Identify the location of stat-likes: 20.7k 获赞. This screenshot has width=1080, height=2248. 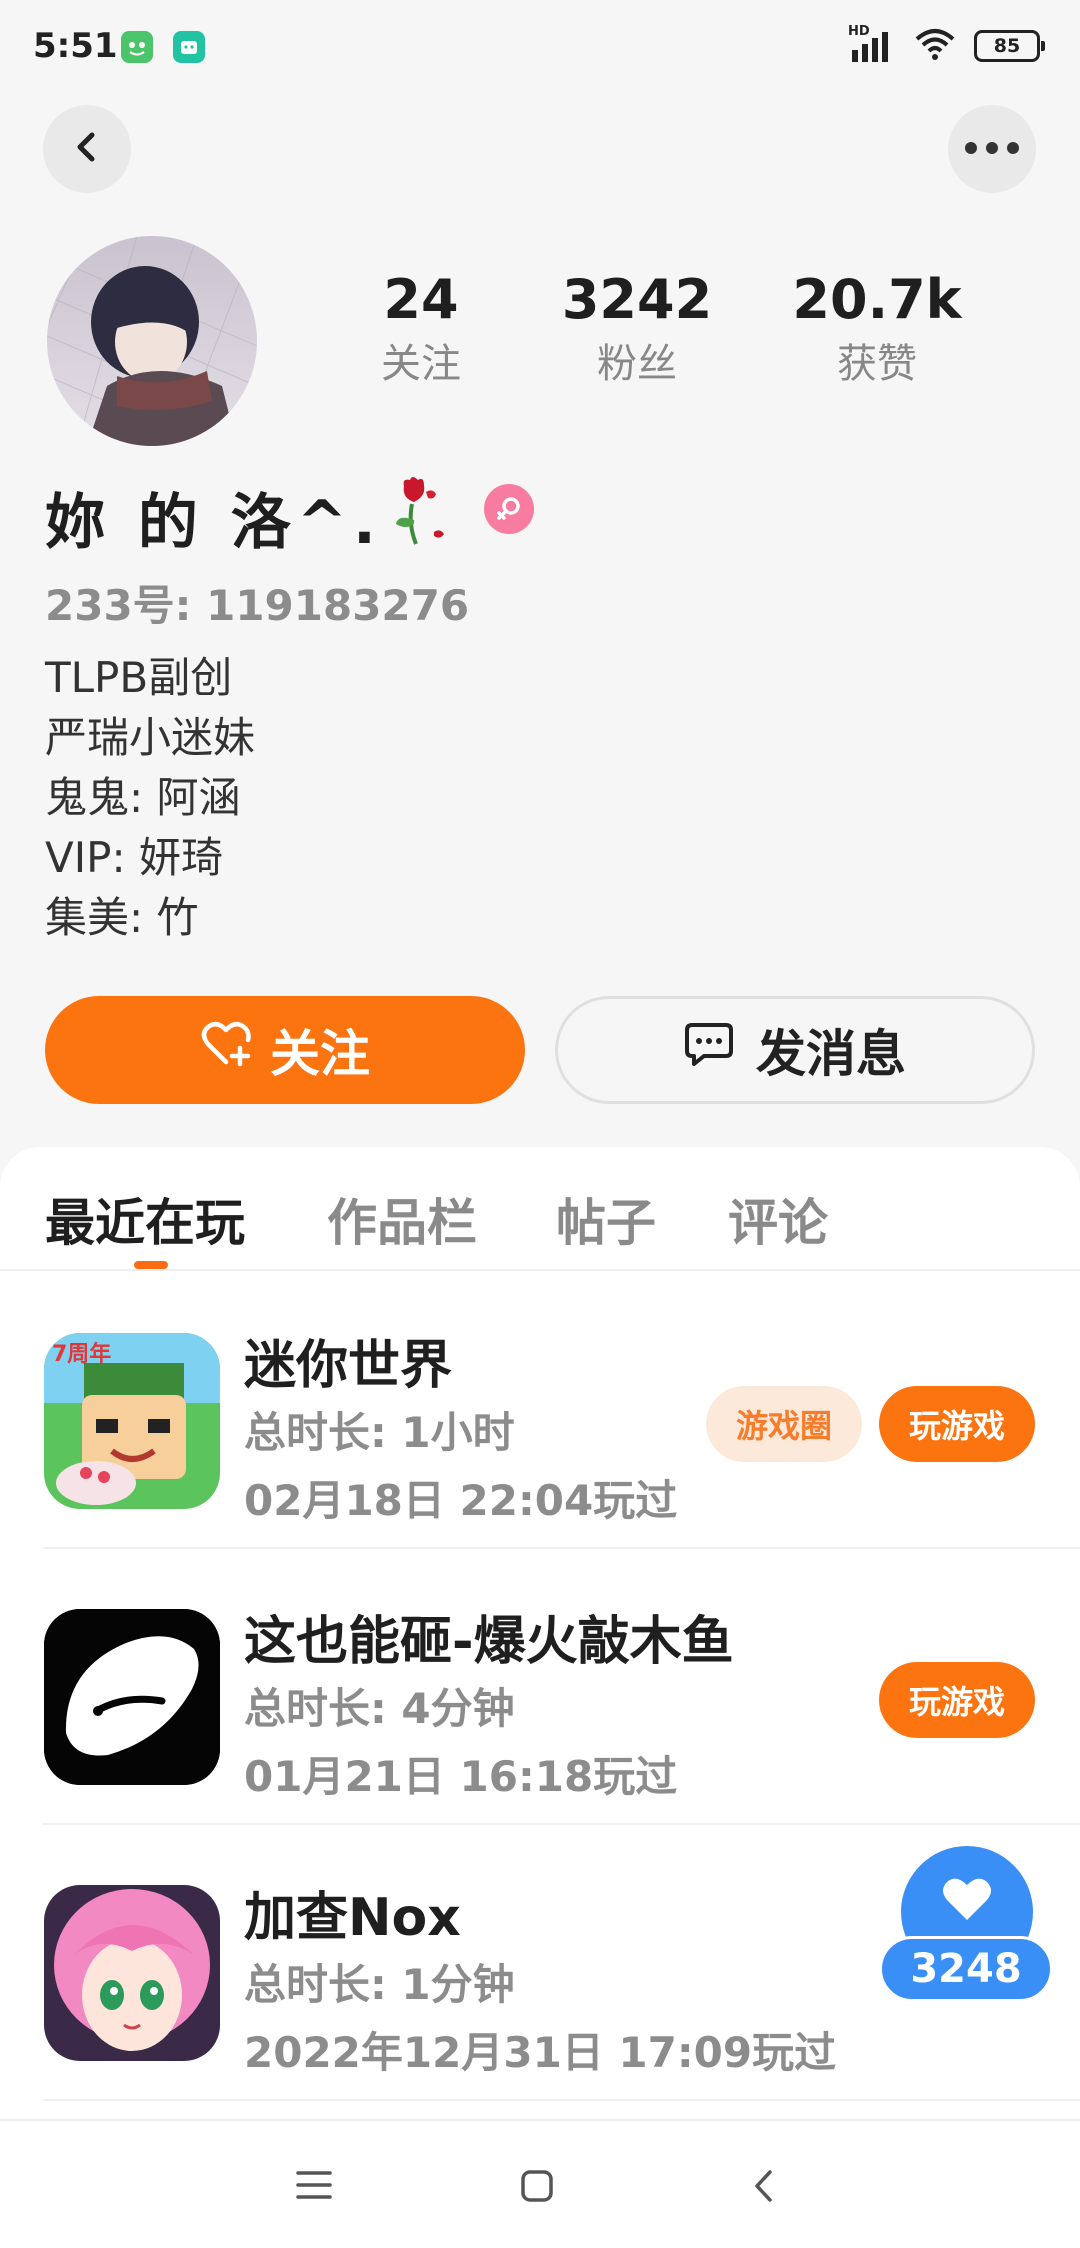
(877, 329).